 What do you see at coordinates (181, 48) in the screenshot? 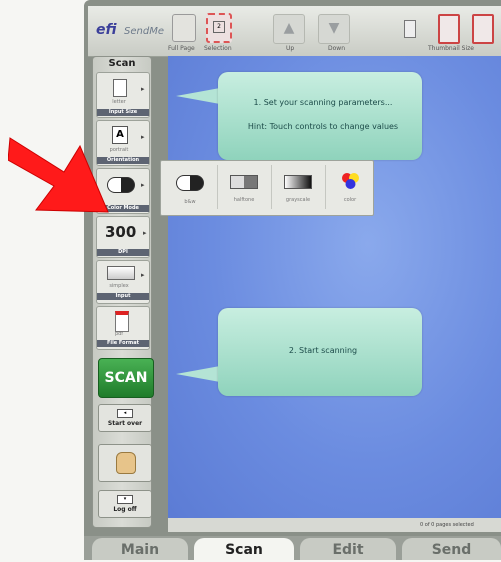
I see `full-page-label: Full Page` at bounding box center [181, 48].